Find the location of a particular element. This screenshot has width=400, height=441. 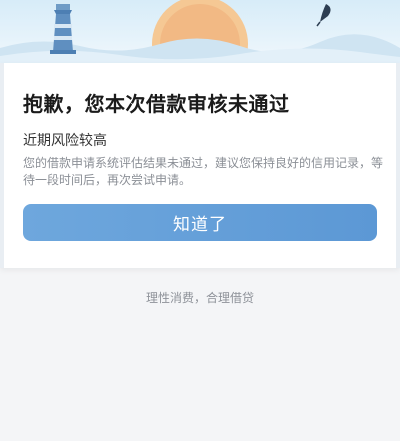

banner-illustration is located at coordinates (200, 33).